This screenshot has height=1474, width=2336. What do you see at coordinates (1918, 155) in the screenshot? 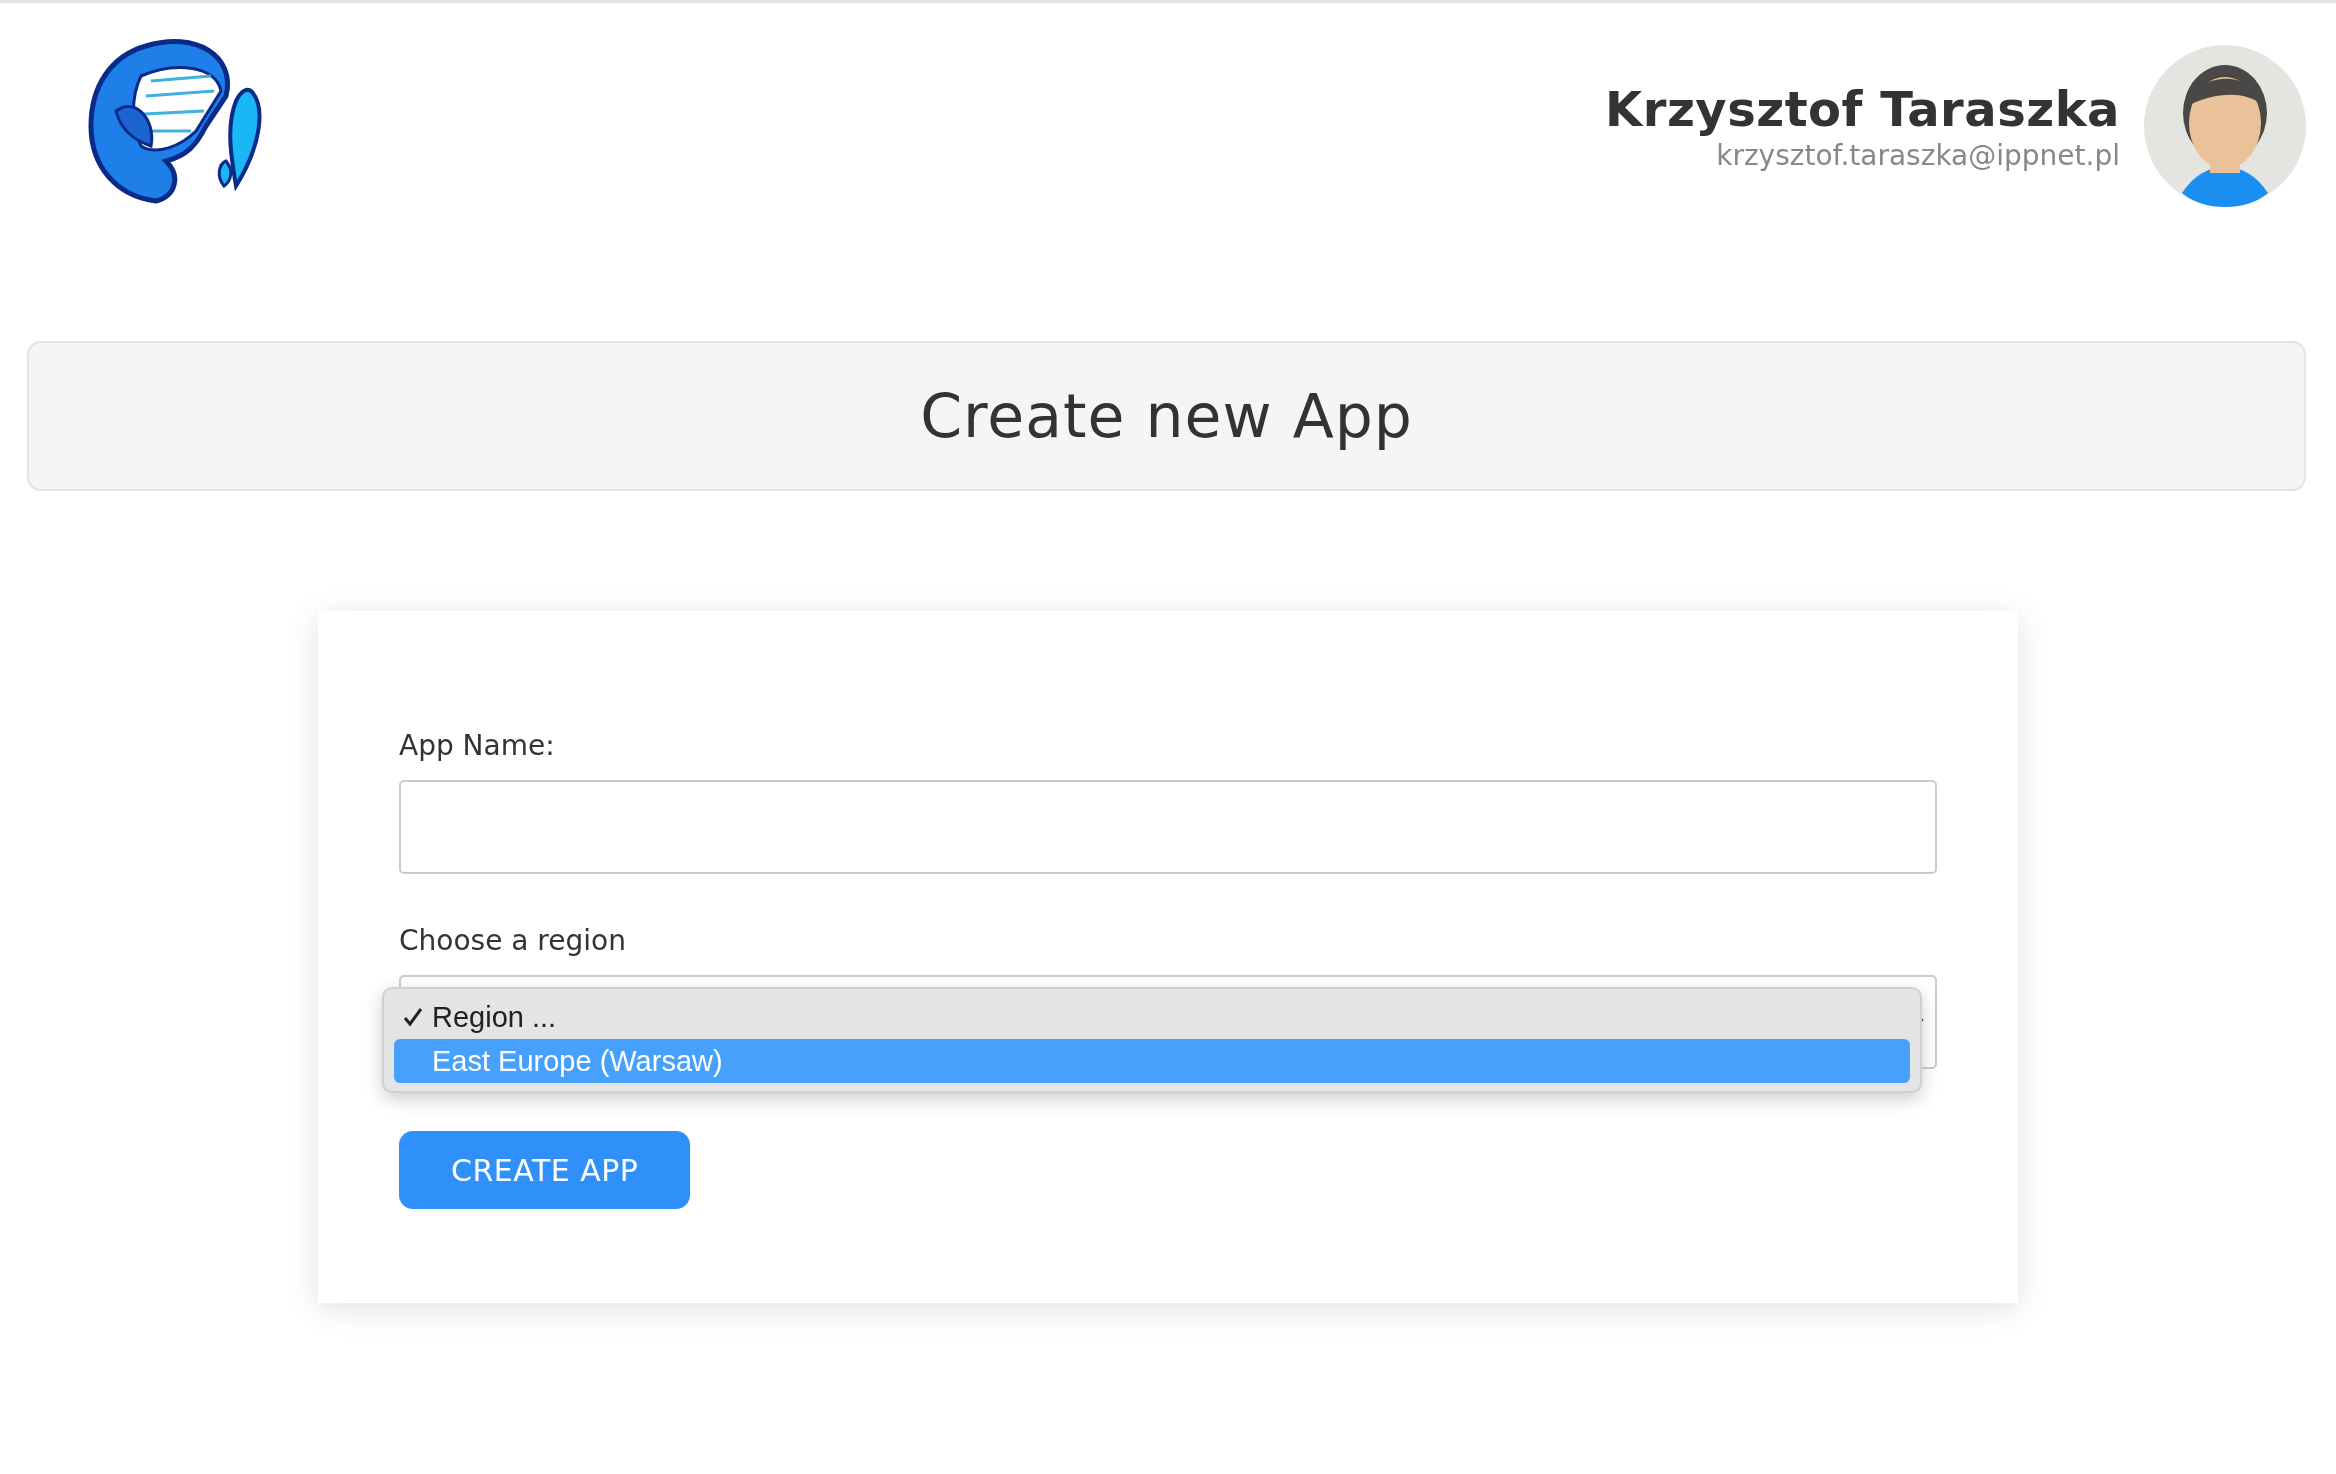
I see `user-email: krzysztof.taraszka@ippnet.pl` at bounding box center [1918, 155].